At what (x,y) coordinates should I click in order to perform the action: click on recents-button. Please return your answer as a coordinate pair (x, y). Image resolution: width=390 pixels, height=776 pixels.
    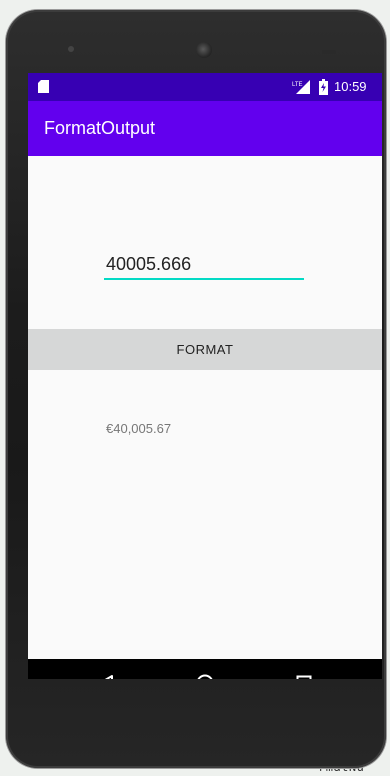
    Looking at the image, I should click on (304, 669).